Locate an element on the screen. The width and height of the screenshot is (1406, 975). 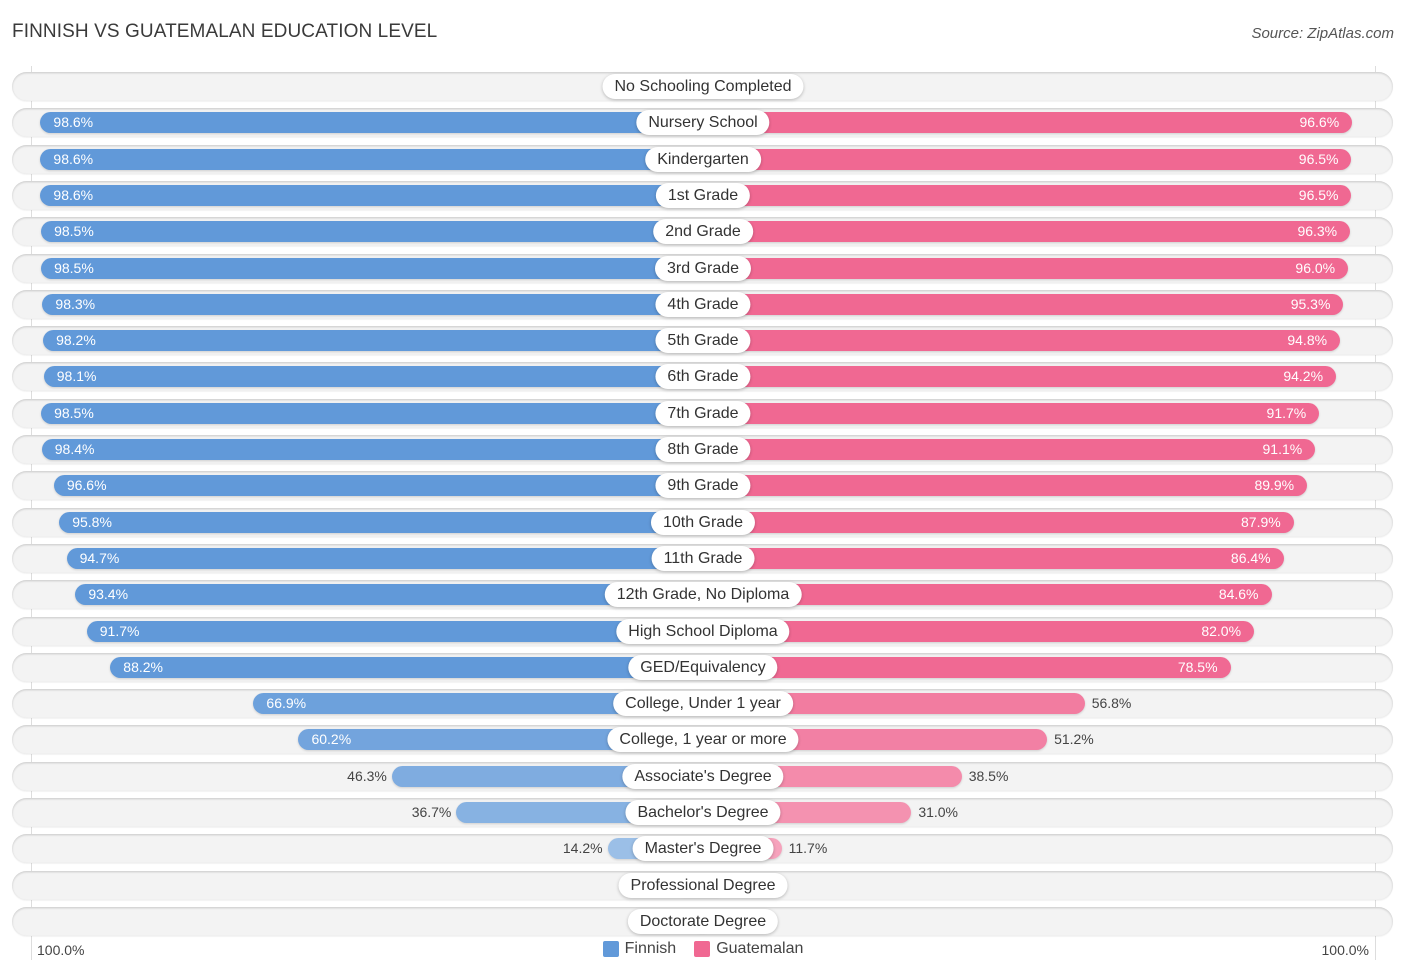
value-label-guatemalan: 91.7% is located at coordinates (1286, 413).